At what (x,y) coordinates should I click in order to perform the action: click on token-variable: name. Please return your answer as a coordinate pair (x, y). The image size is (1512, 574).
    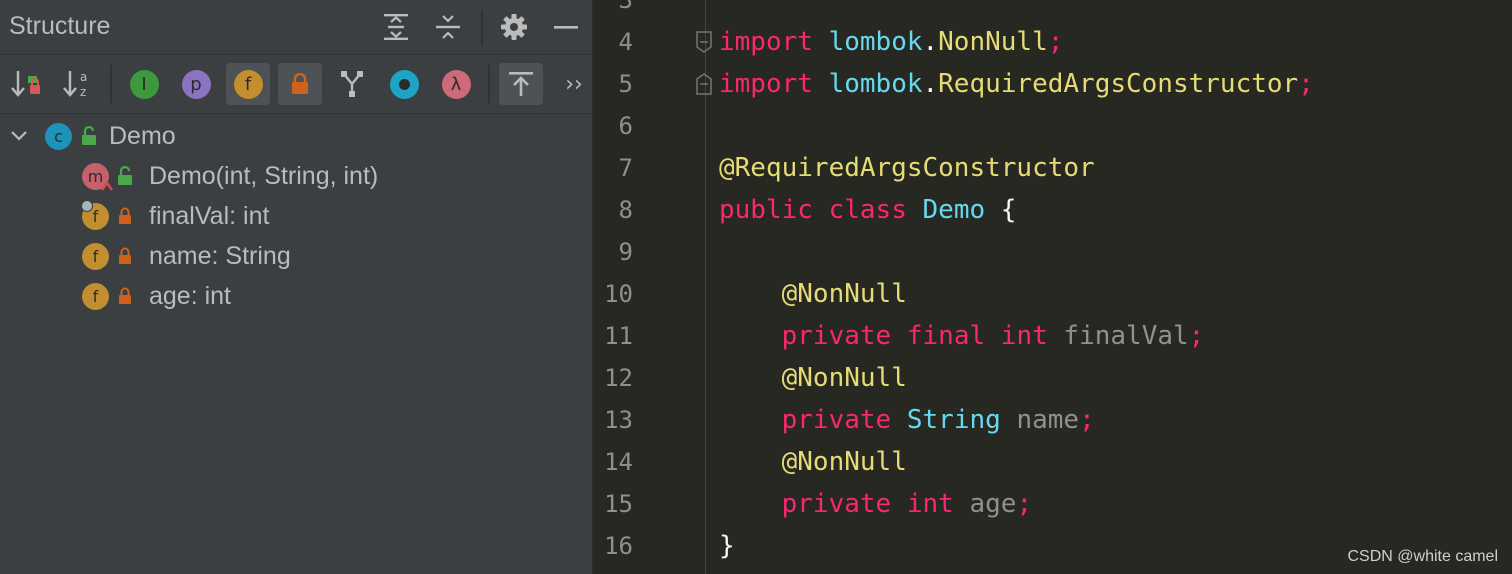
    Looking at the image, I should click on (1048, 420).